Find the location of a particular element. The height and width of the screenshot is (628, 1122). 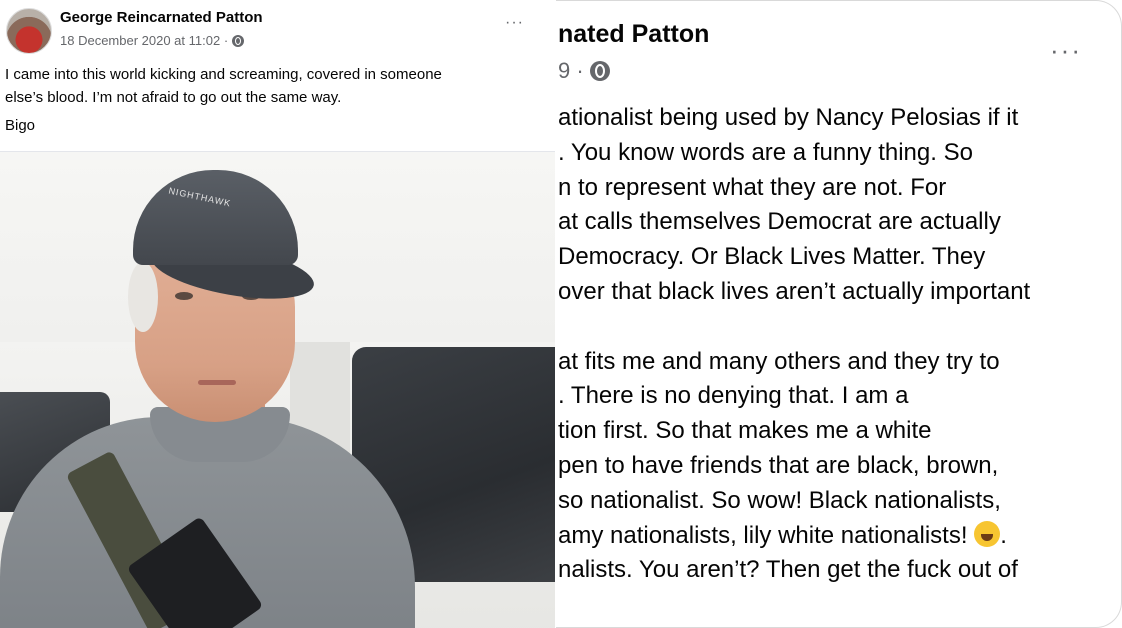

text-line: Democracy. Or Black Lives Matter. They is located at coordinates (772, 257).